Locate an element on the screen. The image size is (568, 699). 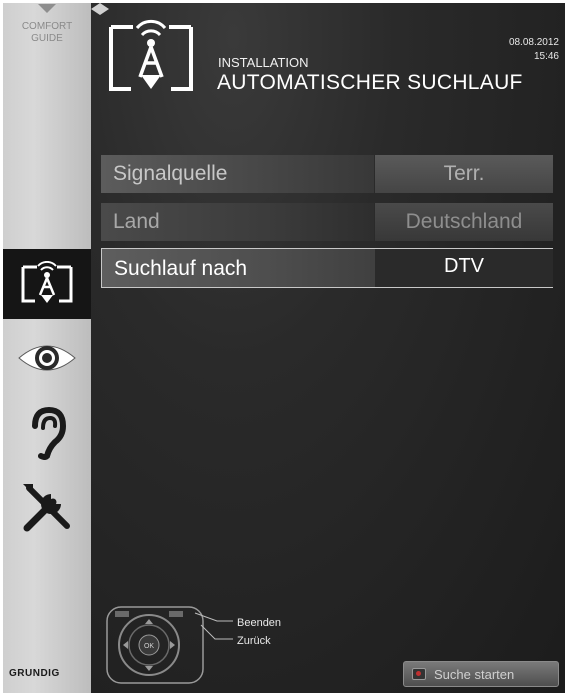
sidebar-item-sound is located at coordinates (47, 433).